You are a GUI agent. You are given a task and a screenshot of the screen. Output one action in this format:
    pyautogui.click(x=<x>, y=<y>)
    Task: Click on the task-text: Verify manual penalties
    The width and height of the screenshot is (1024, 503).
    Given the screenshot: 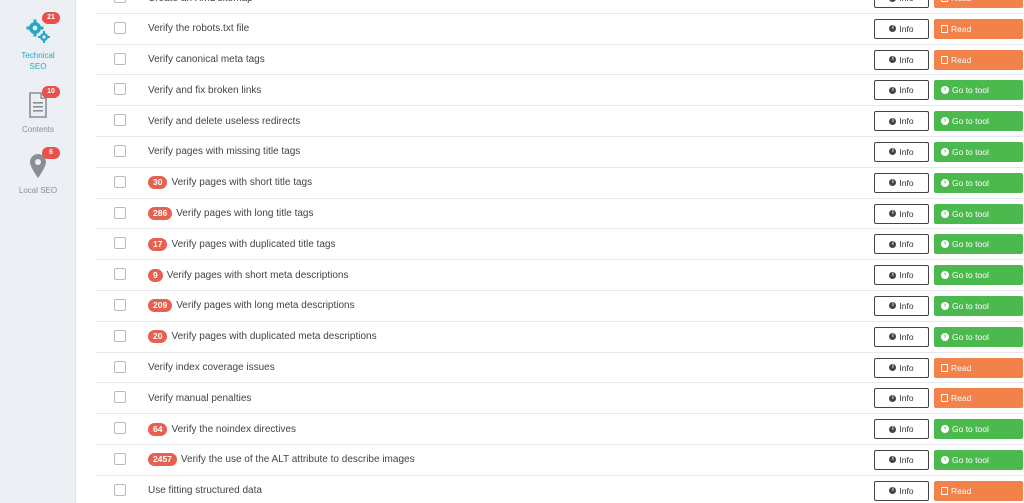 What is the action you would take?
    pyautogui.click(x=199, y=398)
    